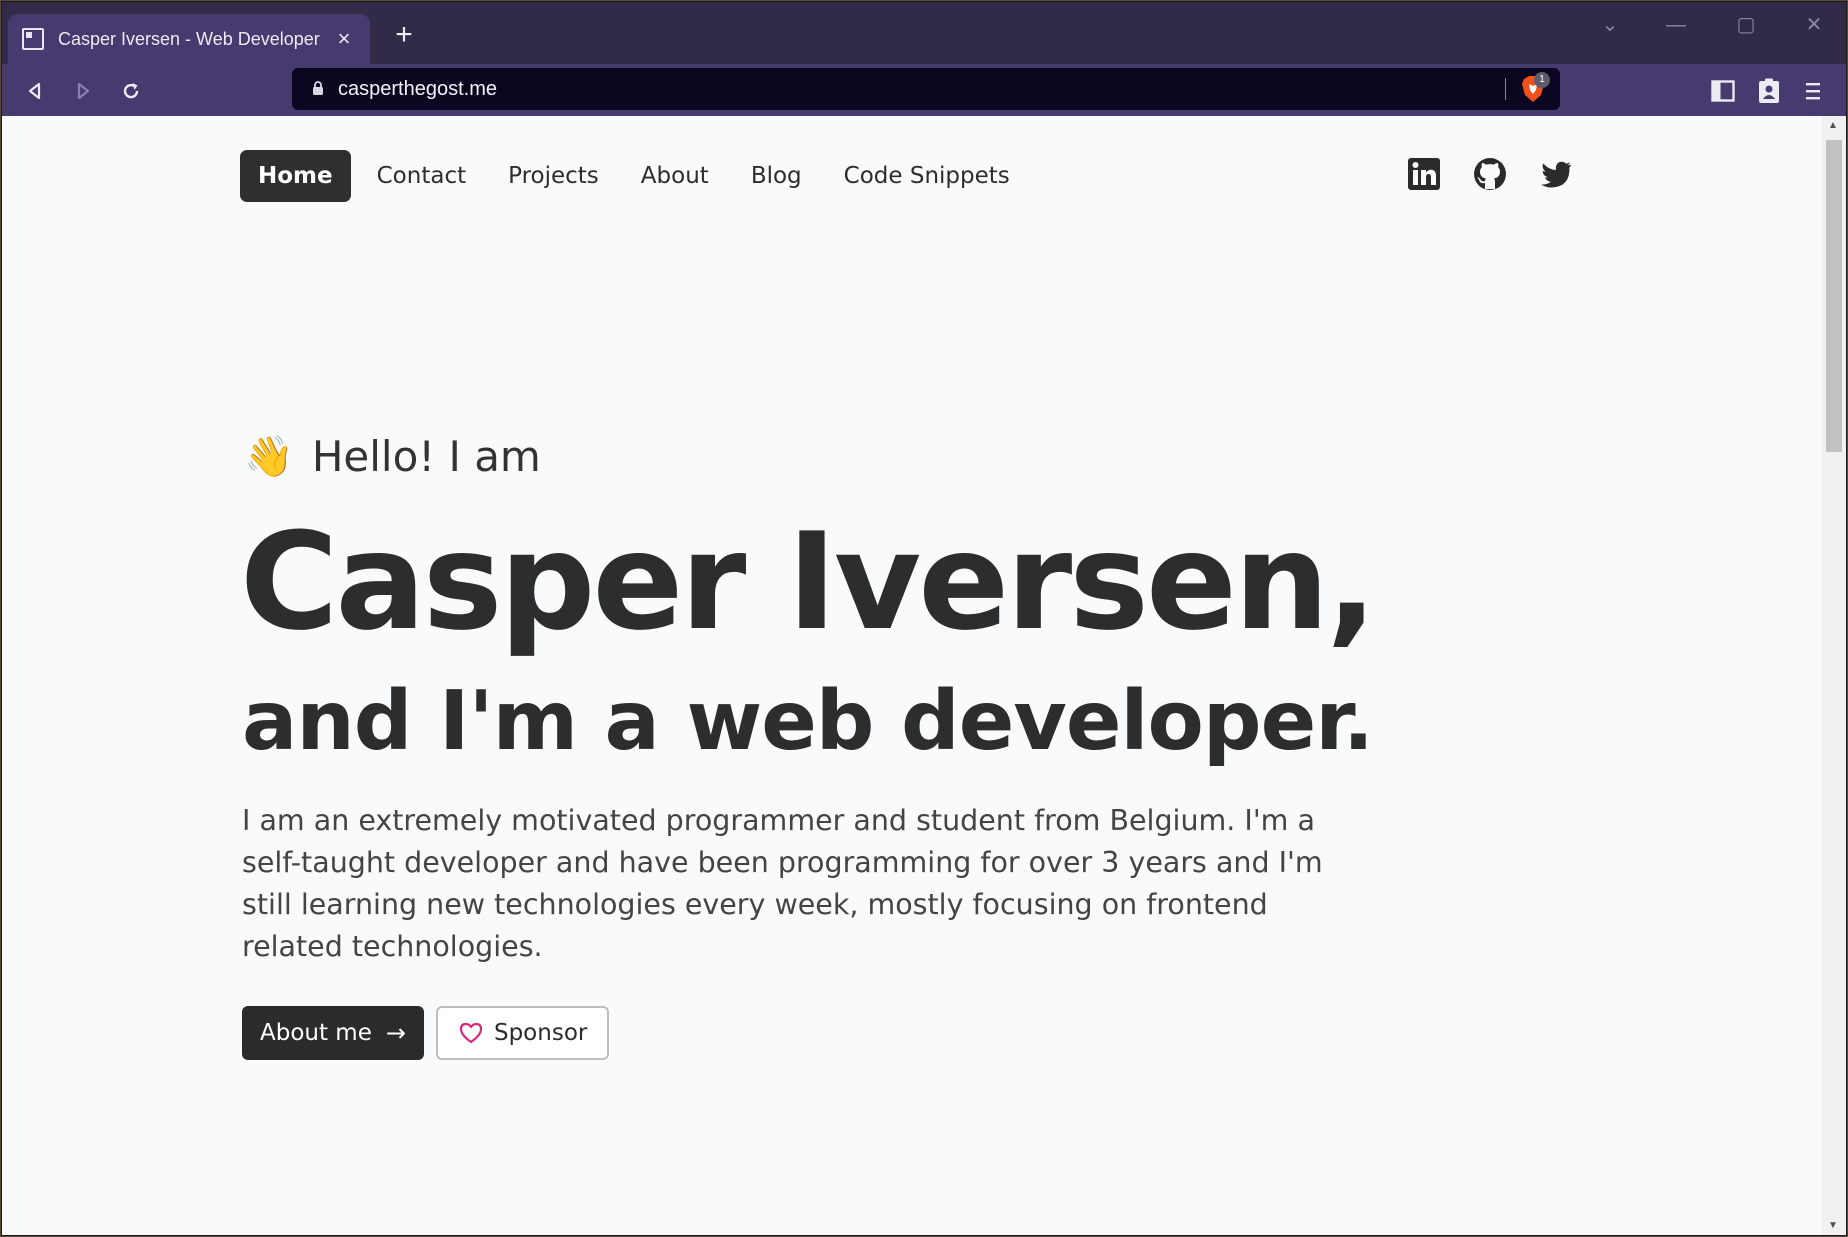 This screenshot has width=1848, height=1237. What do you see at coordinates (1505, 89) in the screenshot?
I see `url-divider` at bounding box center [1505, 89].